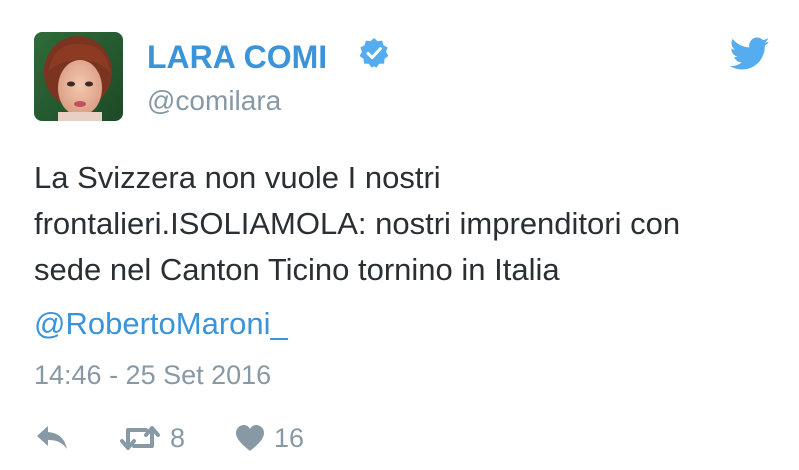  I want to click on twitter-bird-icon, so click(750, 54).